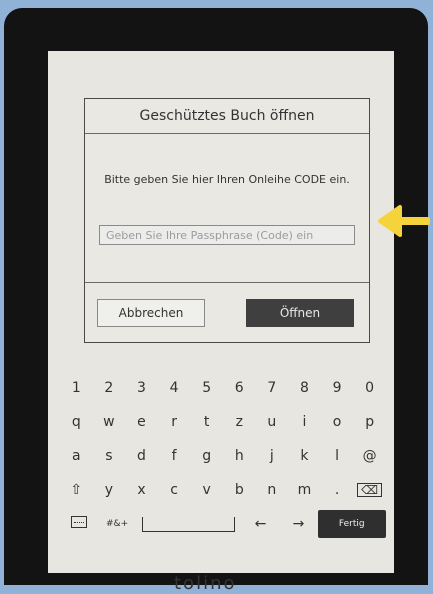 This screenshot has width=433, height=594. I want to click on annotation-arrow-icon, so click(404, 221).